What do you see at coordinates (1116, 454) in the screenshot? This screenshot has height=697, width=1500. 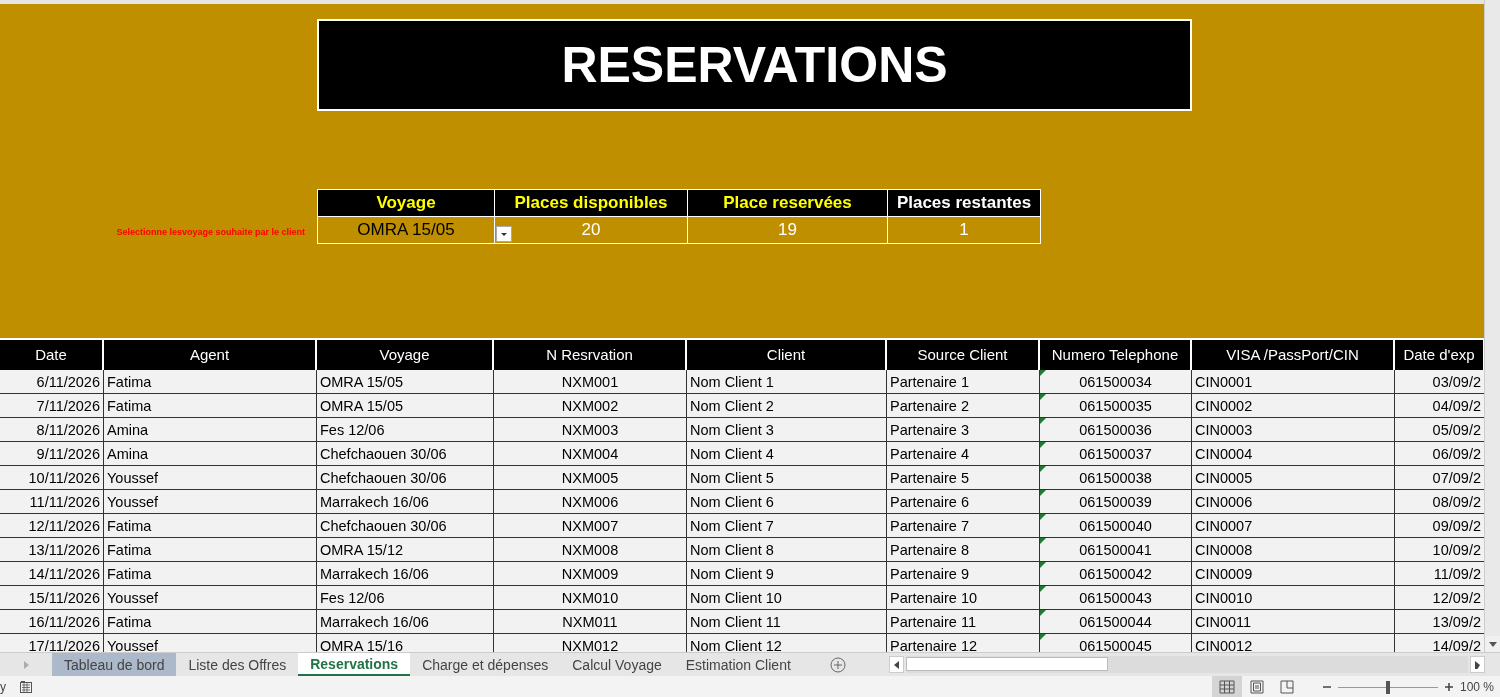 I see `table-cell: 061500037` at bounding box center [1116, 454].